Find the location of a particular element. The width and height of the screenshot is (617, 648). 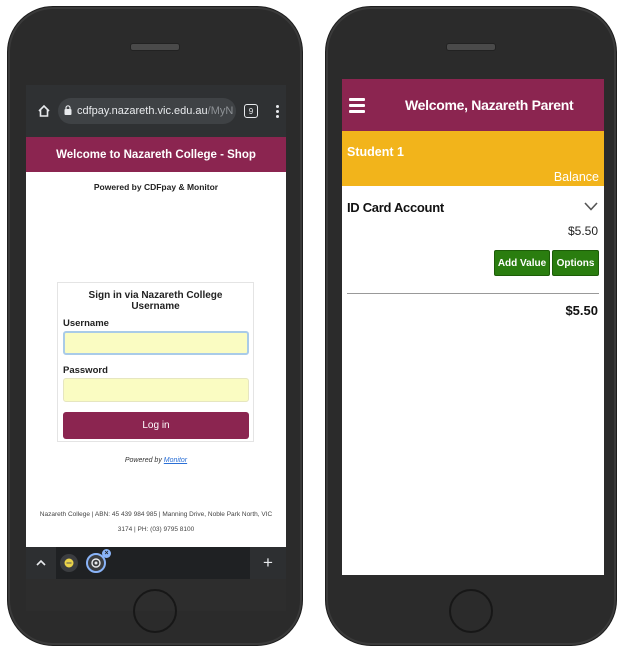

login-button: Log in is located at coordinates (156, 425).